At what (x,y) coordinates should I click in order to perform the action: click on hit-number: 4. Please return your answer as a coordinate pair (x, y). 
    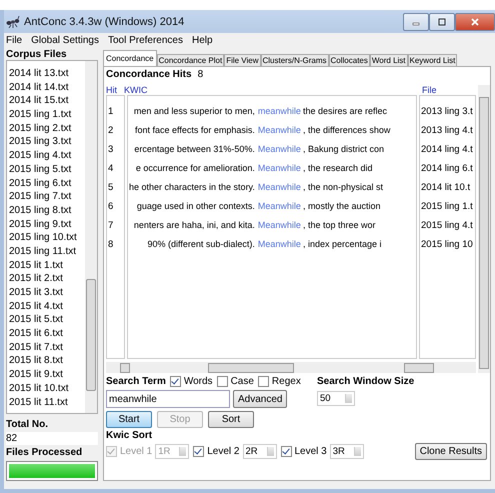
    Looking at the image, I should click on (111, 169).